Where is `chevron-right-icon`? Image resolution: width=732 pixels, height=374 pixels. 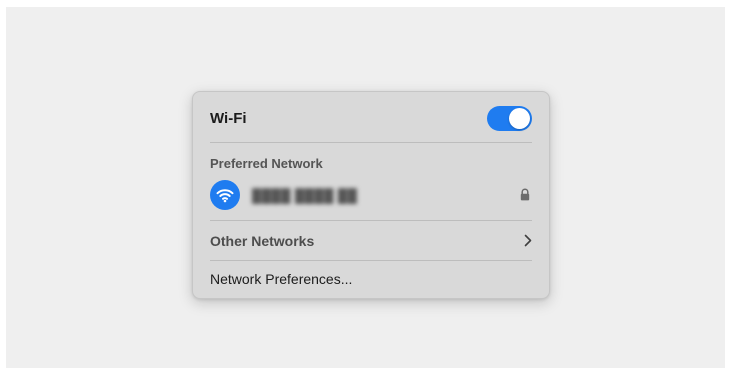
chevron-right-icon is located at coordinates (528, 243).